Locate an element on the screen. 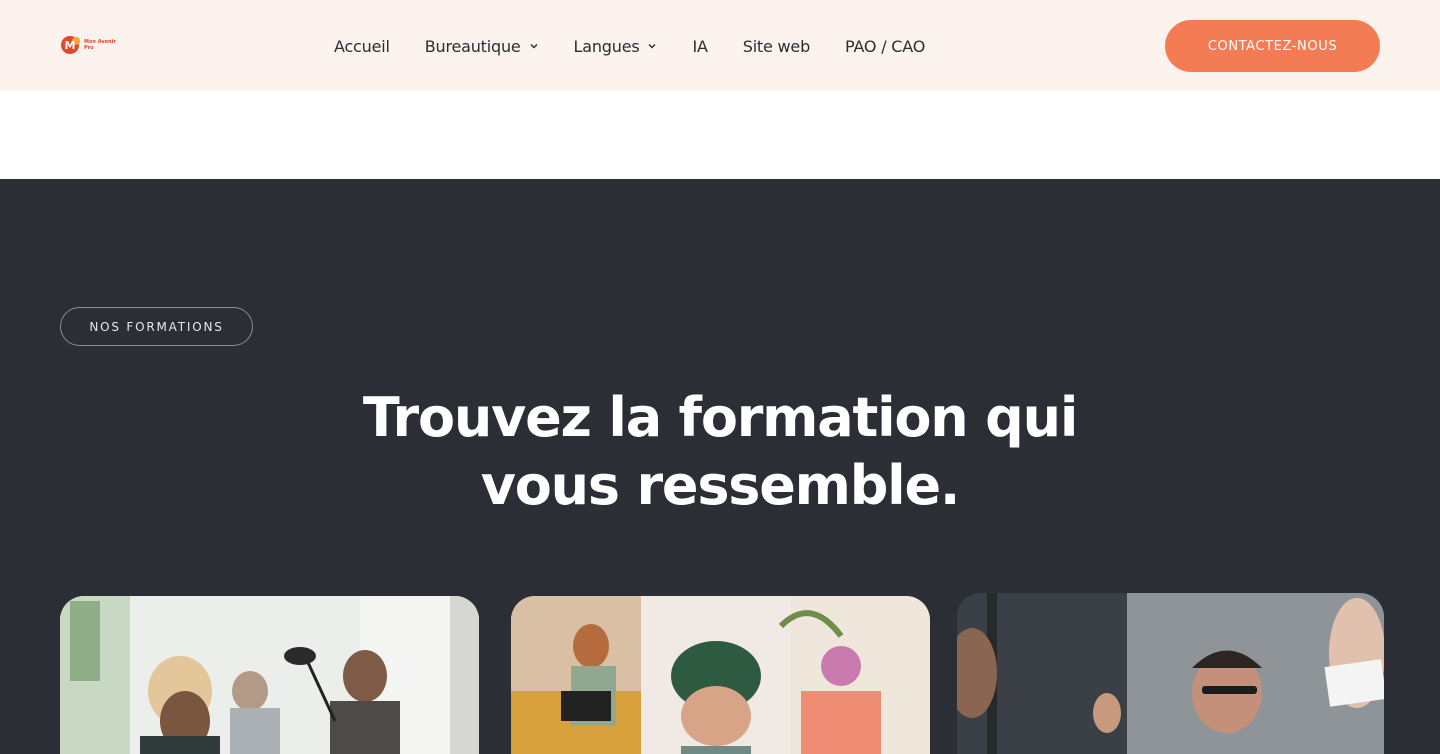 The width and height of the screenshot is (1440, 754). nav-item-label: Bureautique is located at coordinates (472, 46).